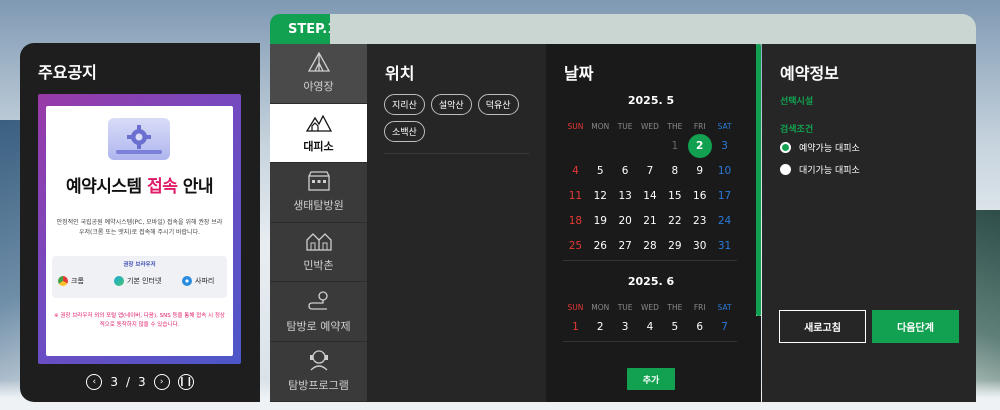 This screenshot has height=410, width=1000. What do you see at coordinates (600, 221) in the screenshot?
I see `calendar-day: 19` at bounding box center [600, 221].